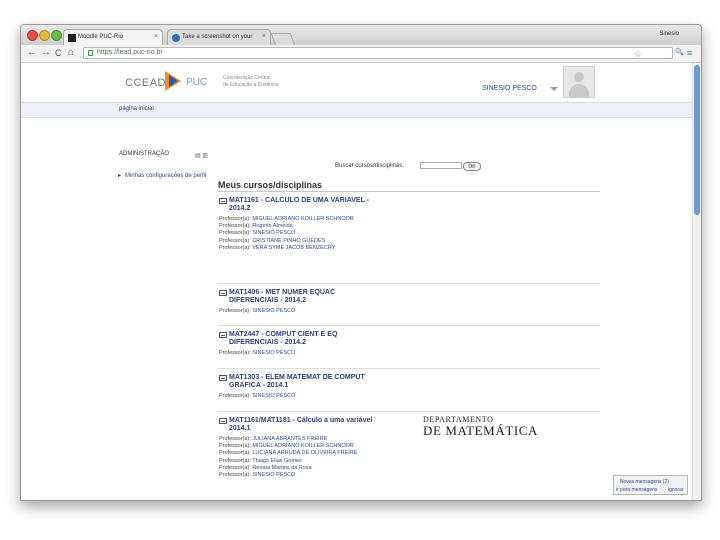 The height and width of the screenshot is (540, 720). What do you see at coordinates (554, 89) in the screenshot?
I see `chevron-down-icon` at bounding box center [554, 89].